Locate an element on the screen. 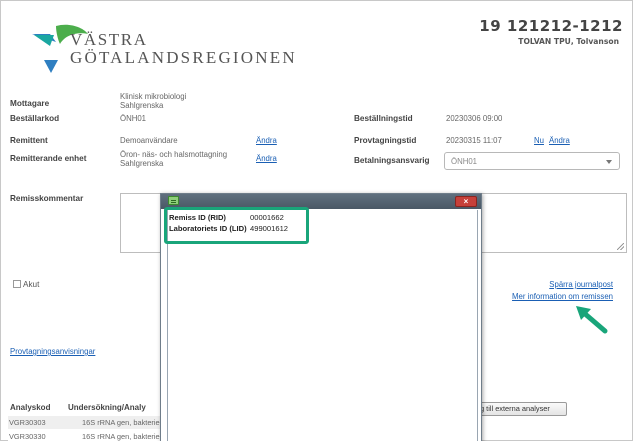 The height and width of the screenshot is (441, 633). col-header-undersokning: Undersökning/Analy is located at coordinates (107, 407).